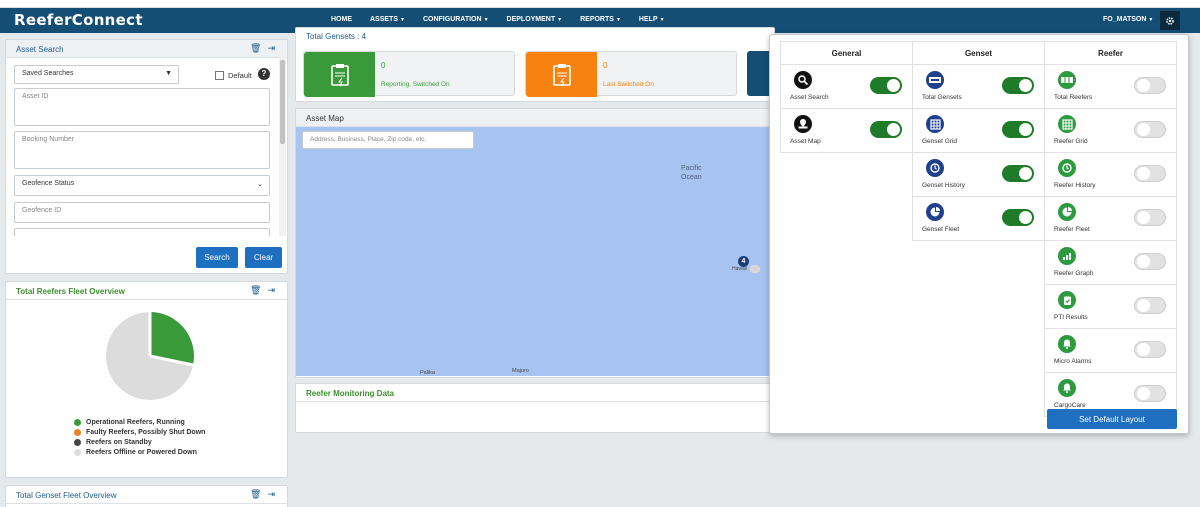 The height and width of the screenshot is (507, 1200). Describe the element at coordinates (146, 291) in the screenshot. I see `reefer-fleet-title: Total Reefers Fleet Overview` at that location.